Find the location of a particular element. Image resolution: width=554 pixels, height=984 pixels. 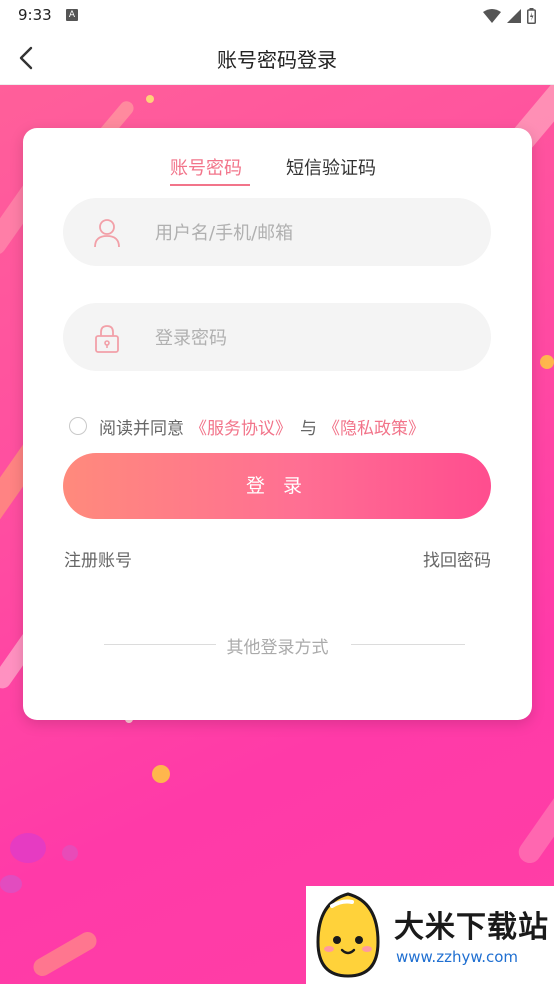

wifi-icon is located at coordinates (492, 16).